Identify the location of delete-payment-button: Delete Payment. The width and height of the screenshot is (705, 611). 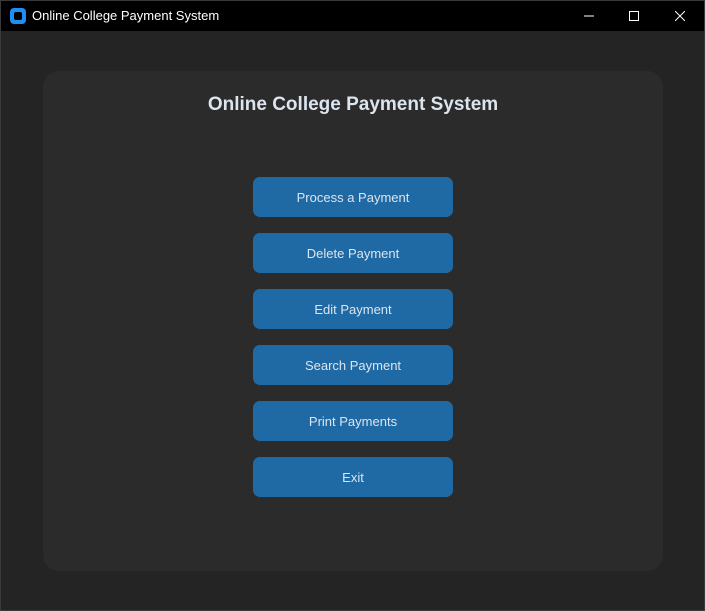
(353, 253).